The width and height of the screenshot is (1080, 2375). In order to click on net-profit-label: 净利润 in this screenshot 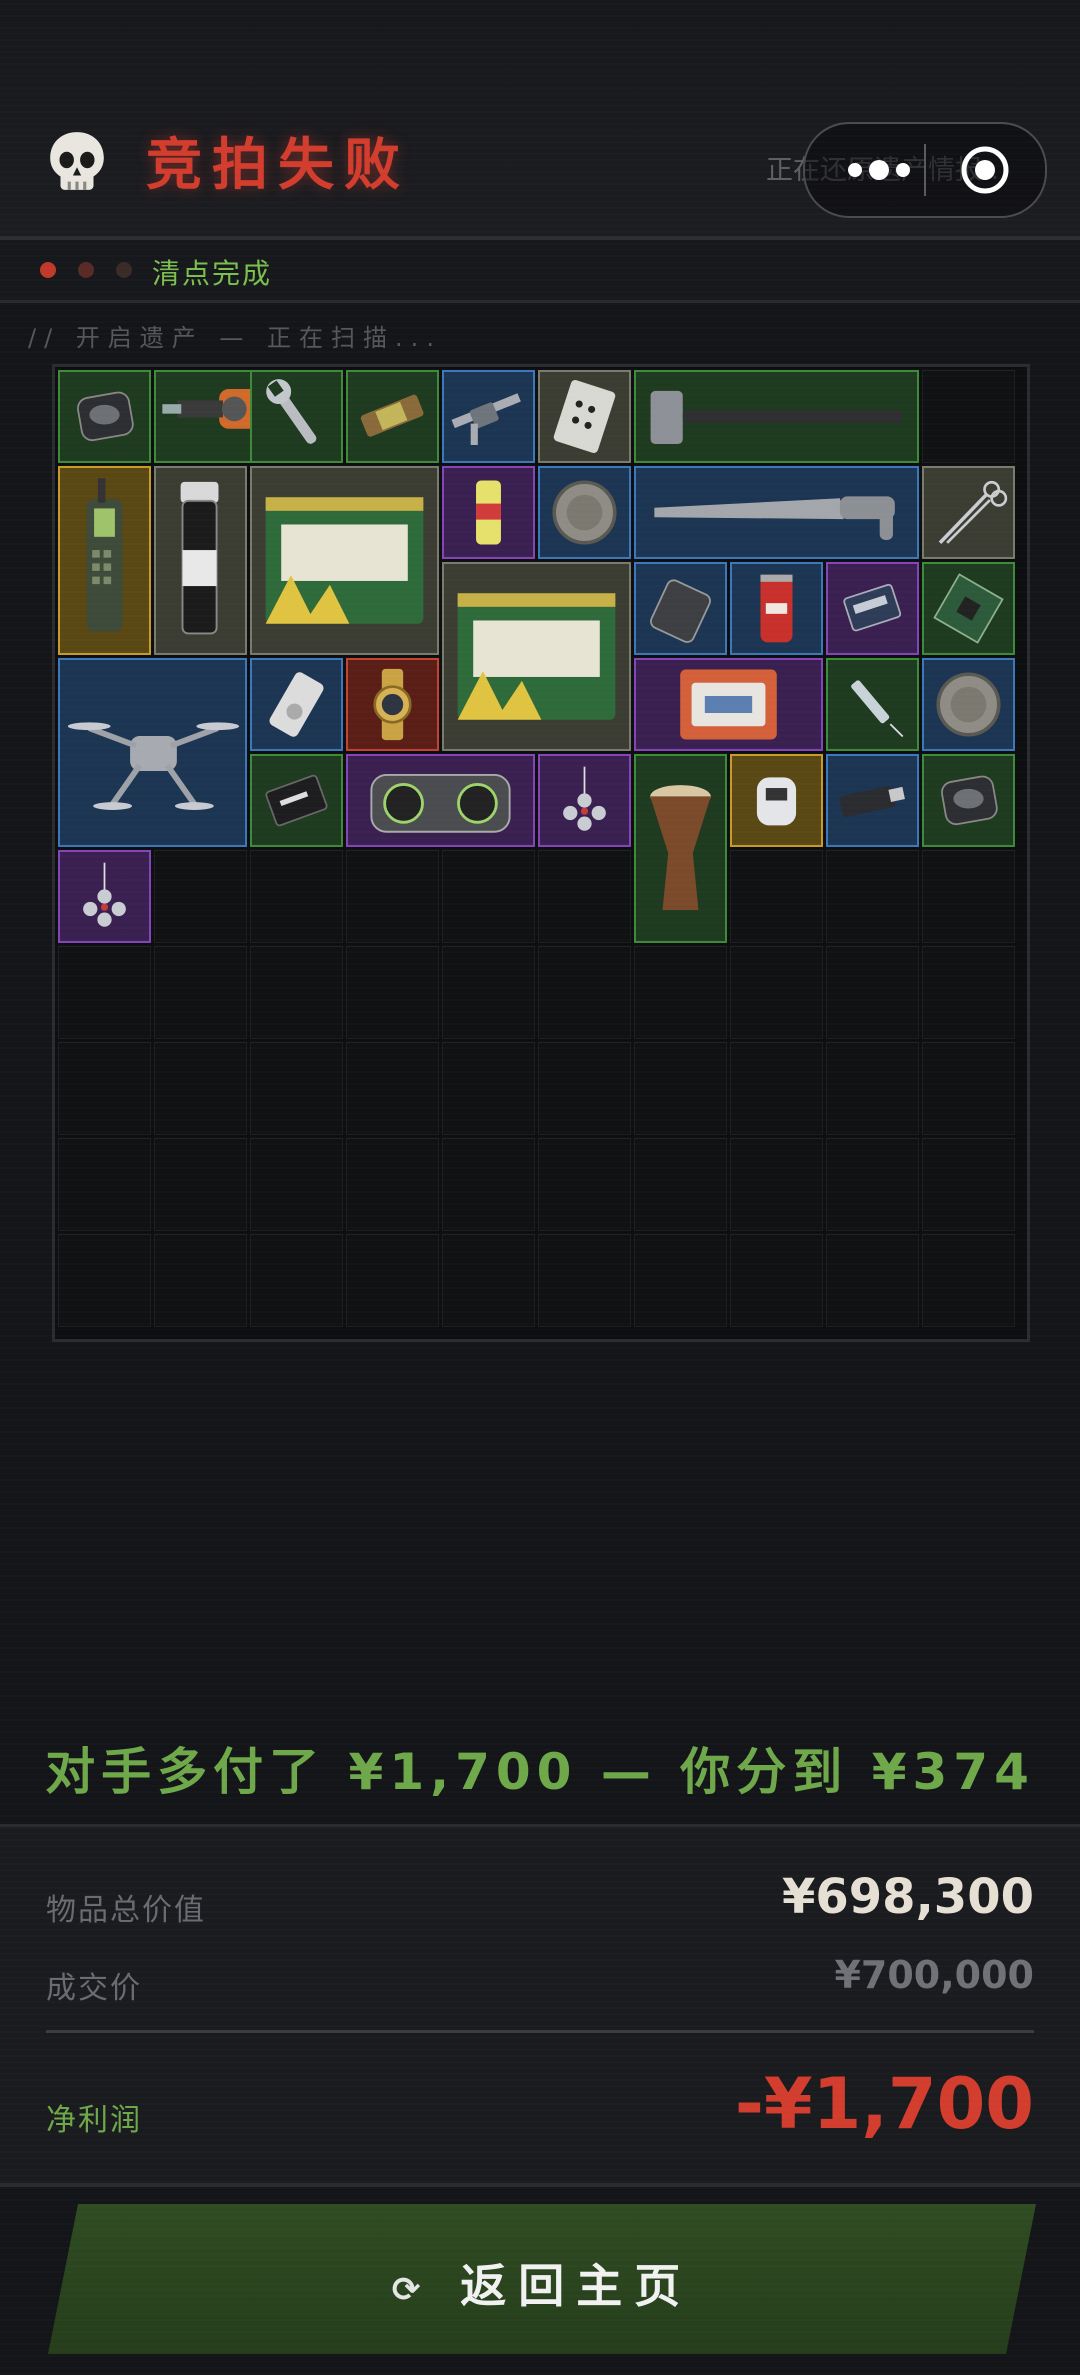, I will do `click(94, 2120)`.